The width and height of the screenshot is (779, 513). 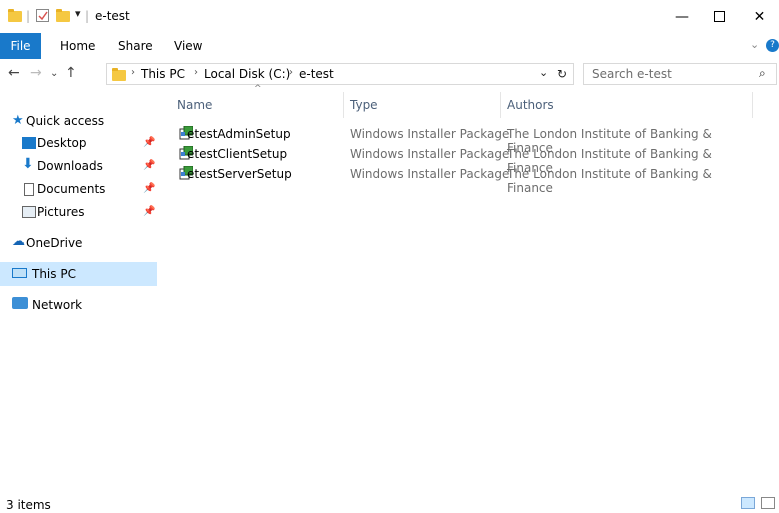 What do you see at coordinates (135, 46) in the screenshot?
I see `tab-share: Share` at bounding box center [135, 46].